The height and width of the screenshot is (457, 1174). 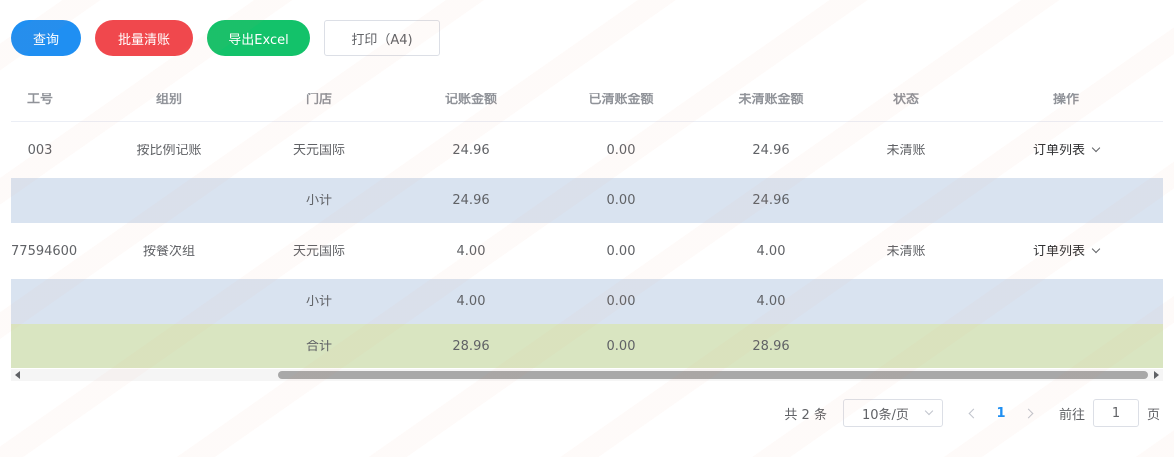 I want to click on chevron-left-icon, so click(x=973, y=413).